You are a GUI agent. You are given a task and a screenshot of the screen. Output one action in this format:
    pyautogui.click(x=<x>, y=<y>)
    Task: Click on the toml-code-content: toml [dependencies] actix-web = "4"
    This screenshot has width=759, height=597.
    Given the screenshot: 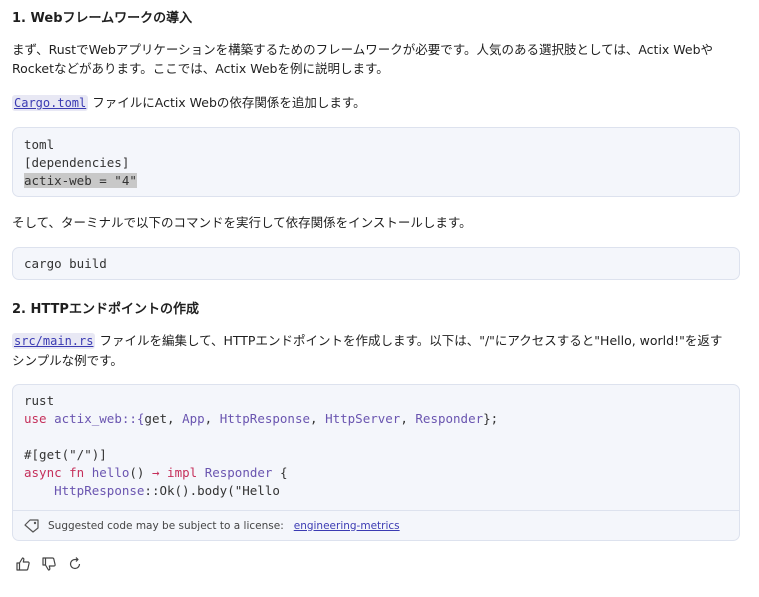 What is the action you would take?
    pyautogui.click(x=80, y=163)
    